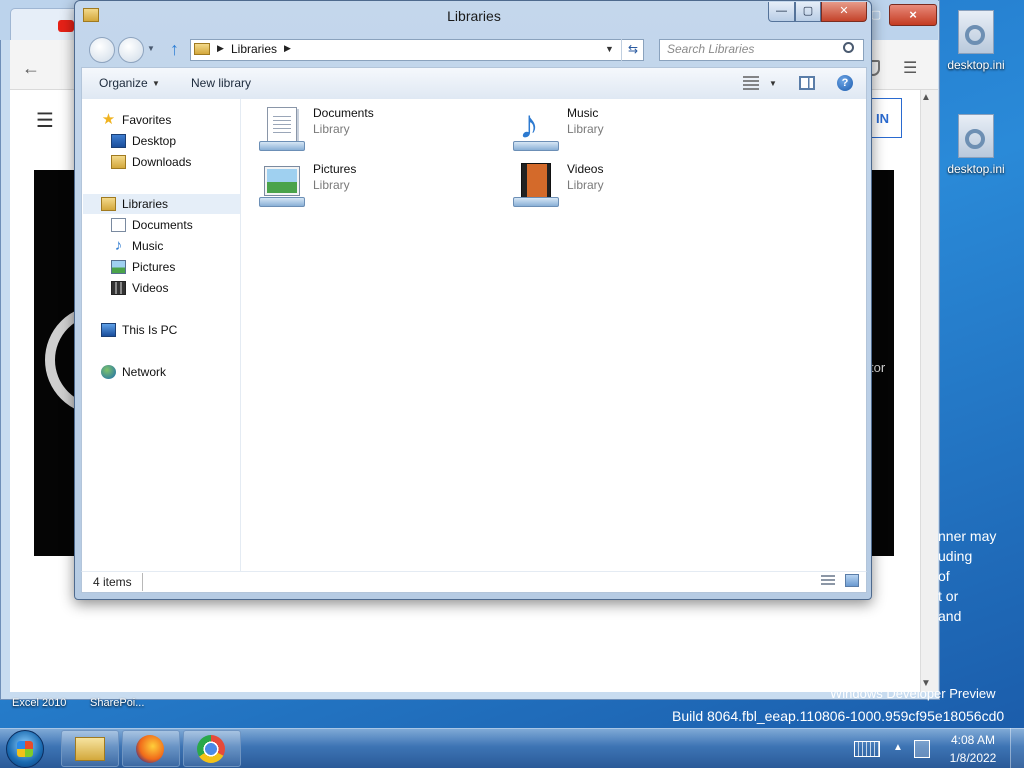 The height and width of the screenshot is (768, 1024). What do you see at coordinates (211, 749) in the screenshot?
I see `chrome-icon` at bounding box center [211, 749].